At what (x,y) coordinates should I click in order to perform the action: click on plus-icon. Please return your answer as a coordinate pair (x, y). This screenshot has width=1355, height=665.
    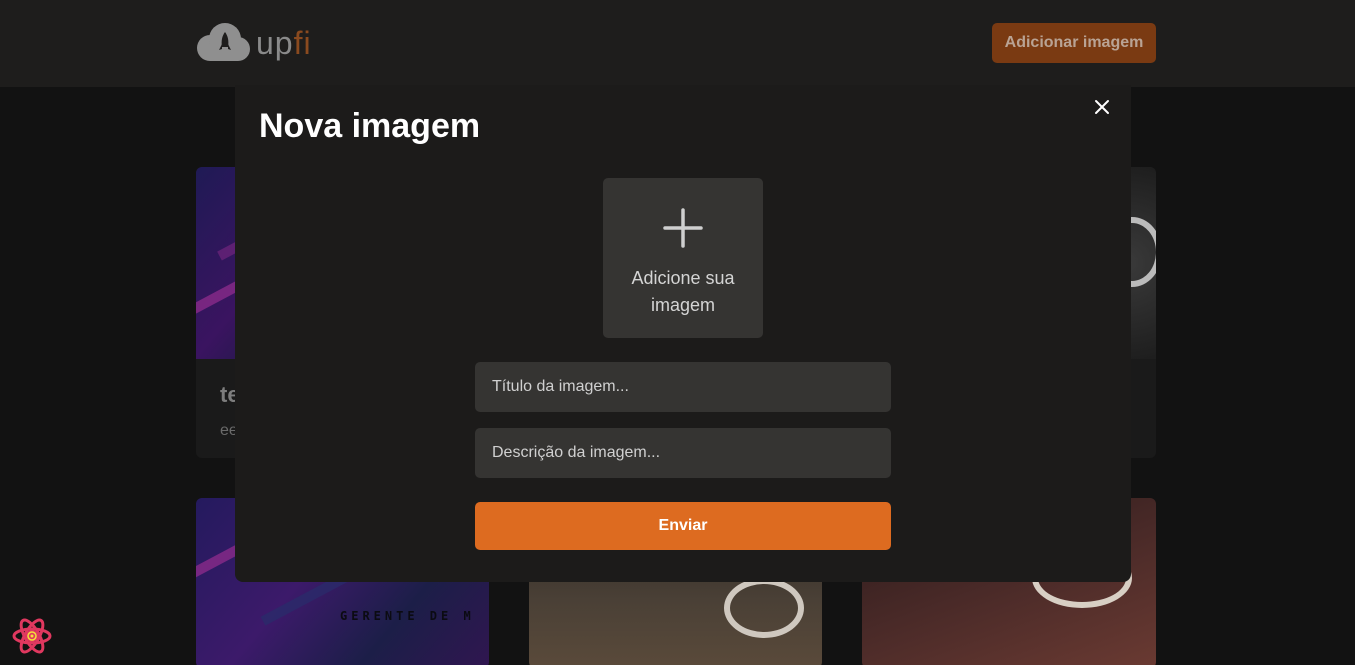
    Looking at the image, I should click on (683, 228).